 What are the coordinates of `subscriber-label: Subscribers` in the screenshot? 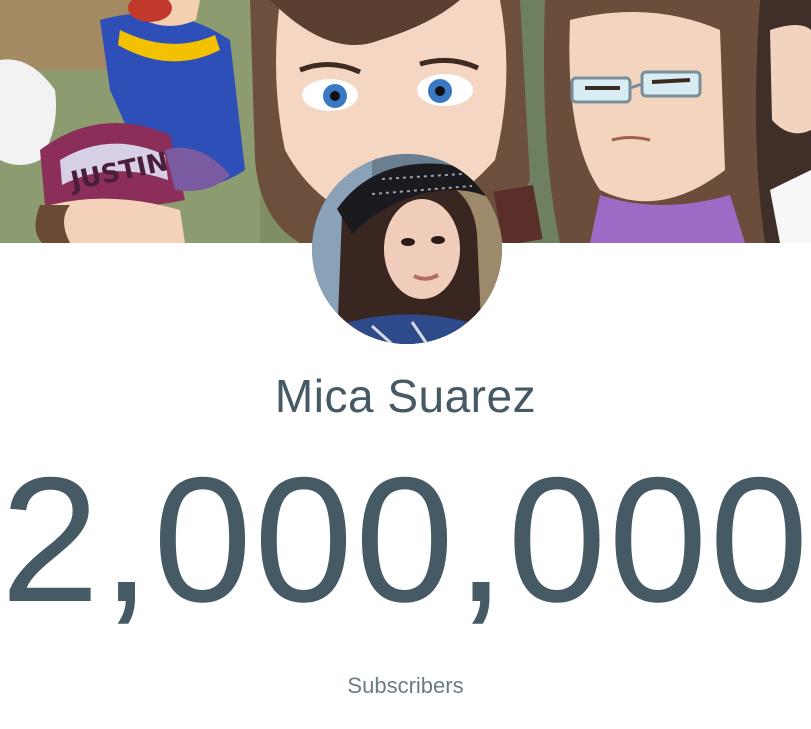 It's located at (405, 685).